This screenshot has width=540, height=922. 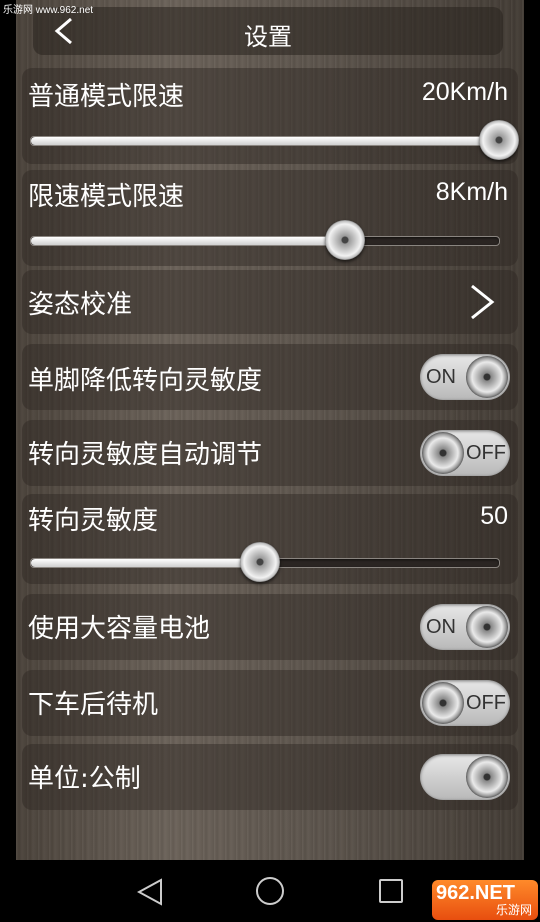 What do you see at coordinates (145, 455) in the screenshot?
I see `auto-steer-label: 转向灵敏度自动调节` at bounding box center [145, 455].